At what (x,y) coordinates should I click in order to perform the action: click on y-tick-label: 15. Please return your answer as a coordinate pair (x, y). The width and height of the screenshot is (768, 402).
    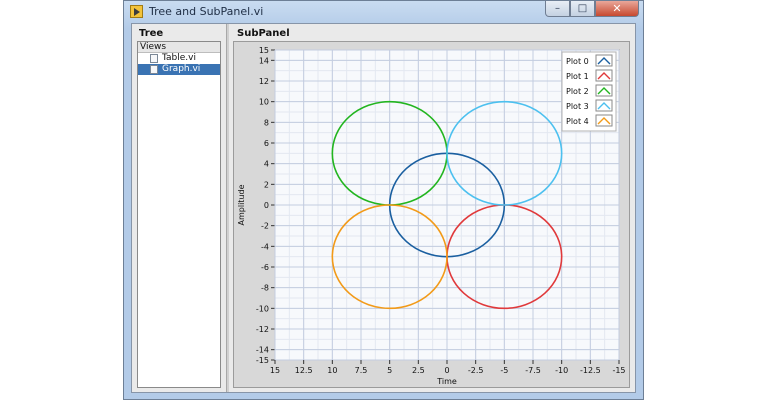
    Looking at the image, I should click on (264, 50).